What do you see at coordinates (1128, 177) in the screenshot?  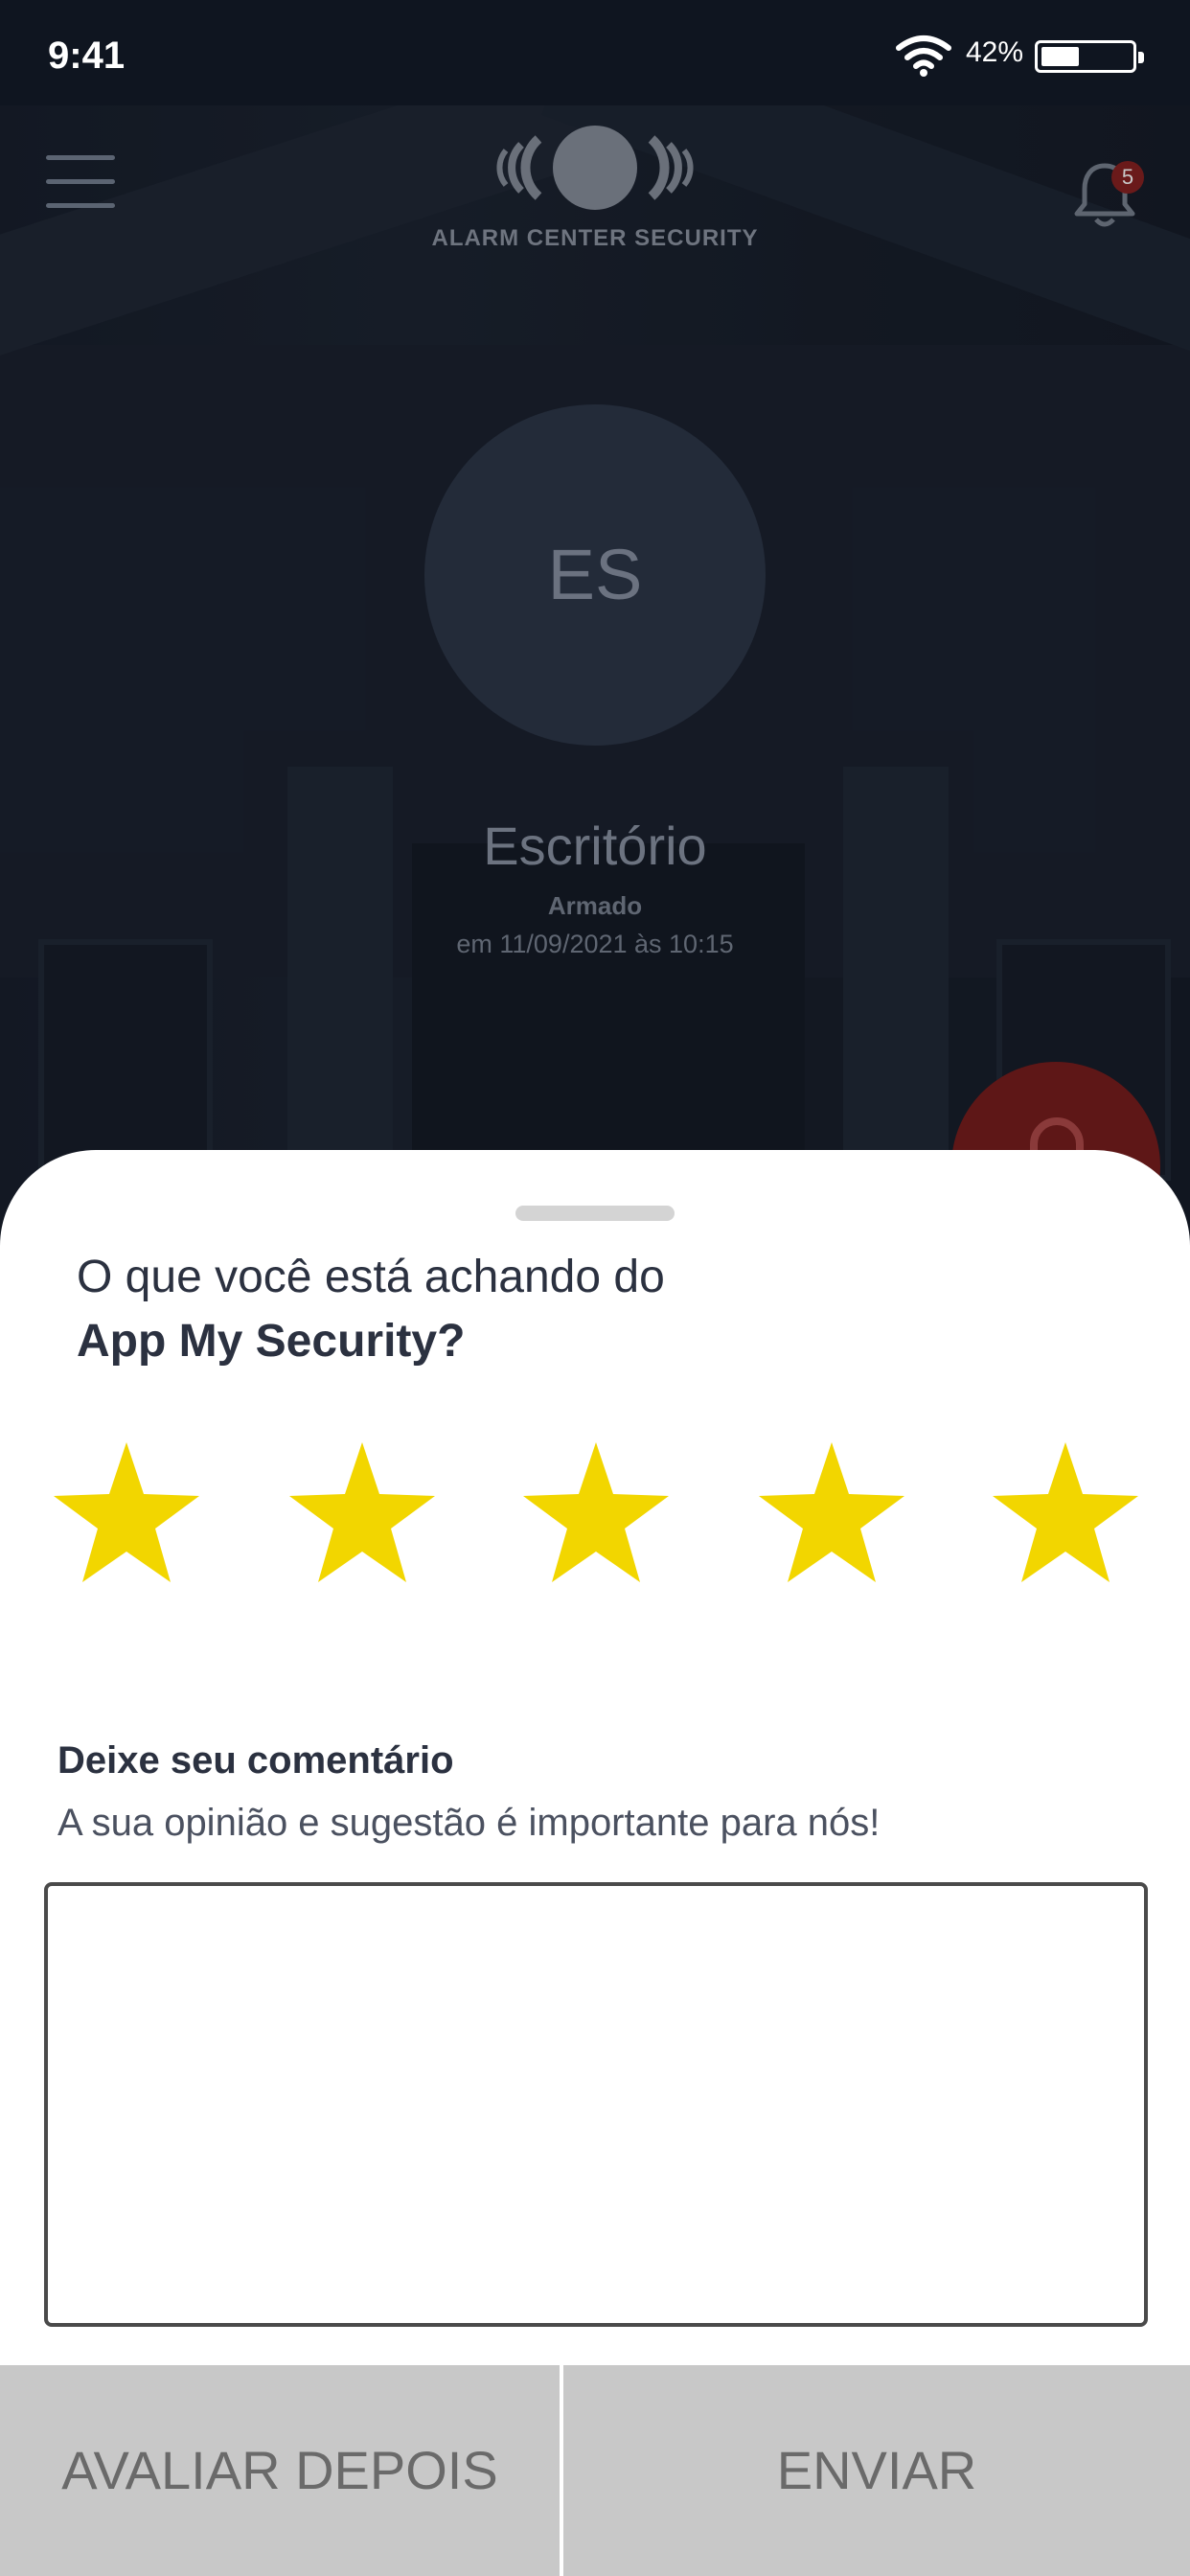 I see `notification-badge: 5` at bounding box center [1128, 177].